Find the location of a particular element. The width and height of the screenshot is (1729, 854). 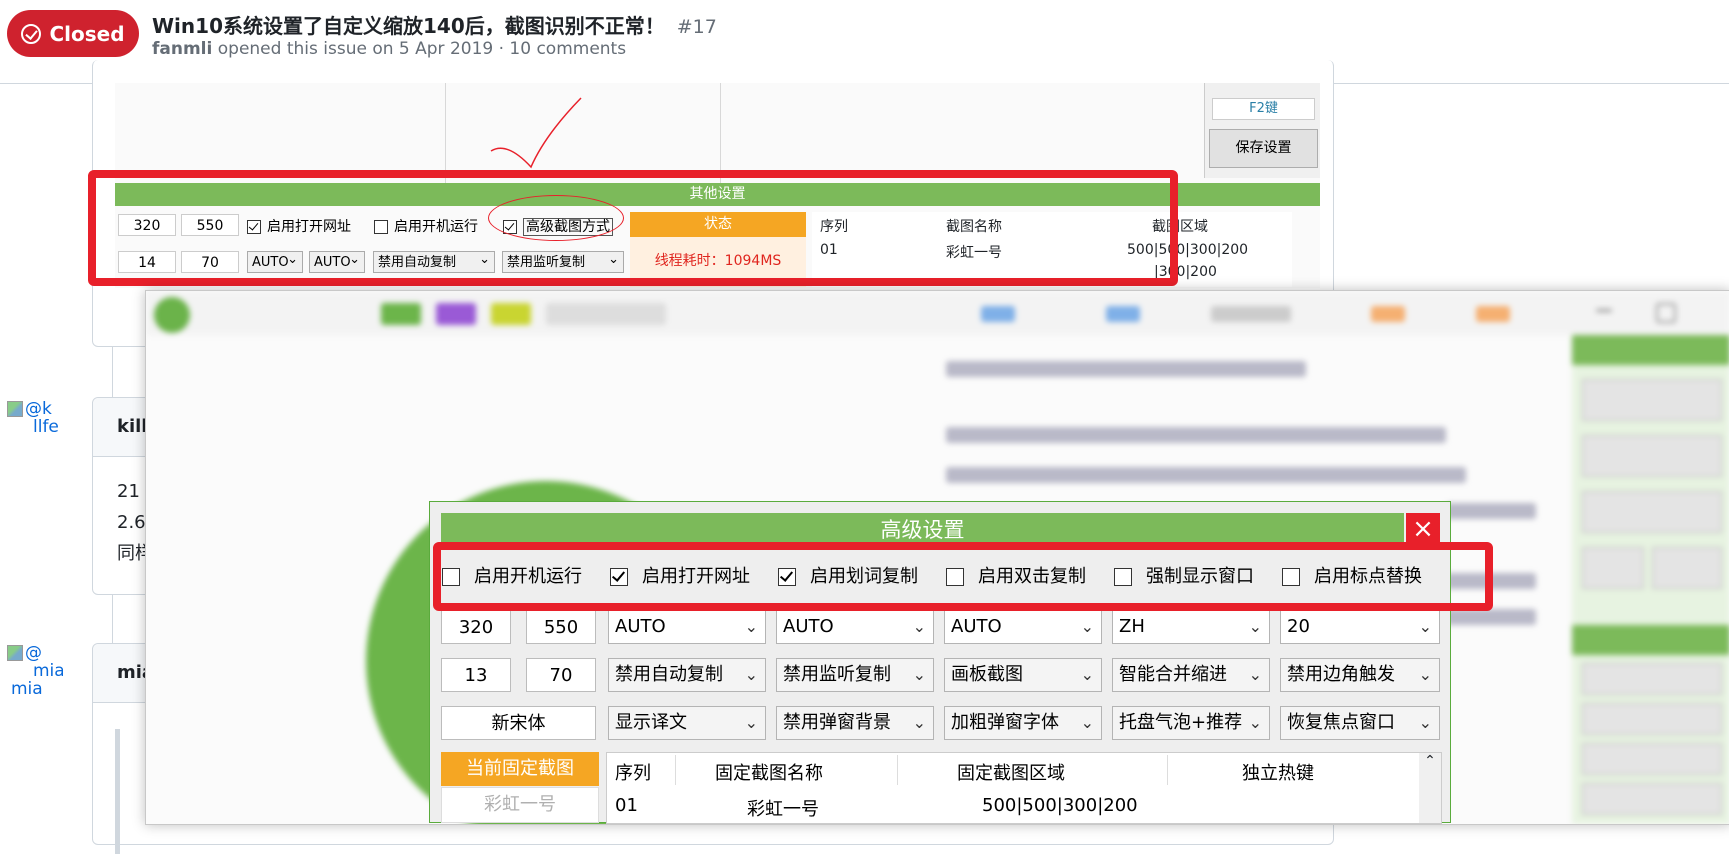

dropdown-popup-background: 禁用弹窗背景 ⌄ is located at coordinates (855, 723).